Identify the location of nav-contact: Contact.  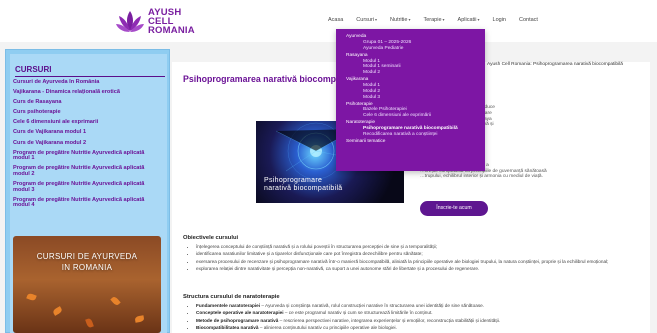
(528, 20).